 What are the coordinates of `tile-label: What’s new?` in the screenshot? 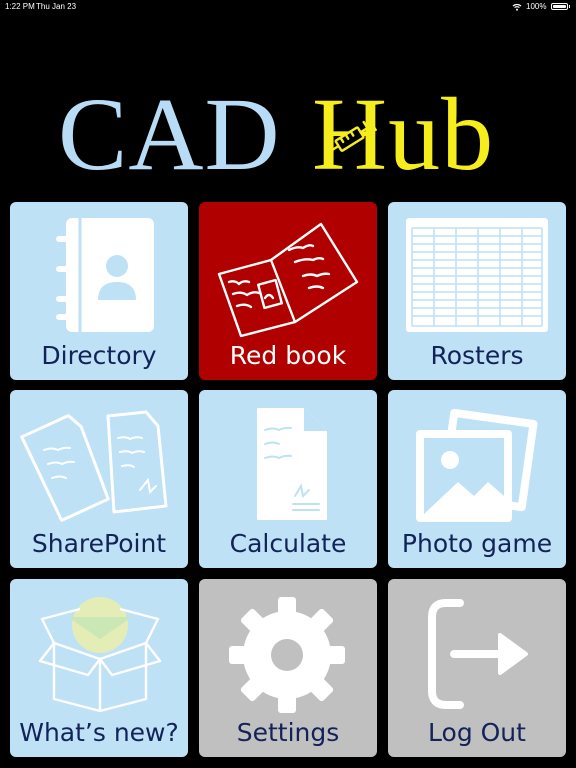 It's located at (99, 732).